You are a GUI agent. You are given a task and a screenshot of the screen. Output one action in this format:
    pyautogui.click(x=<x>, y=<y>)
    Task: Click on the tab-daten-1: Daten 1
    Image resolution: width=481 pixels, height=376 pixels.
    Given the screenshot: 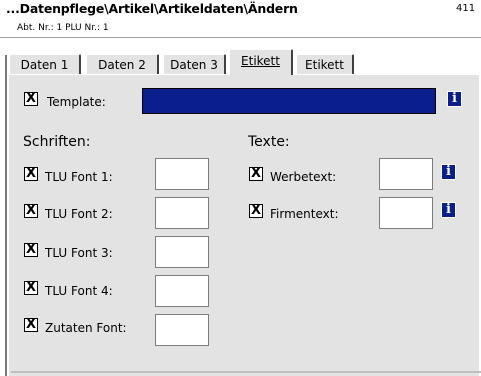 What is the action you would take?
    pyautogui.click(x=45, y=64)
    